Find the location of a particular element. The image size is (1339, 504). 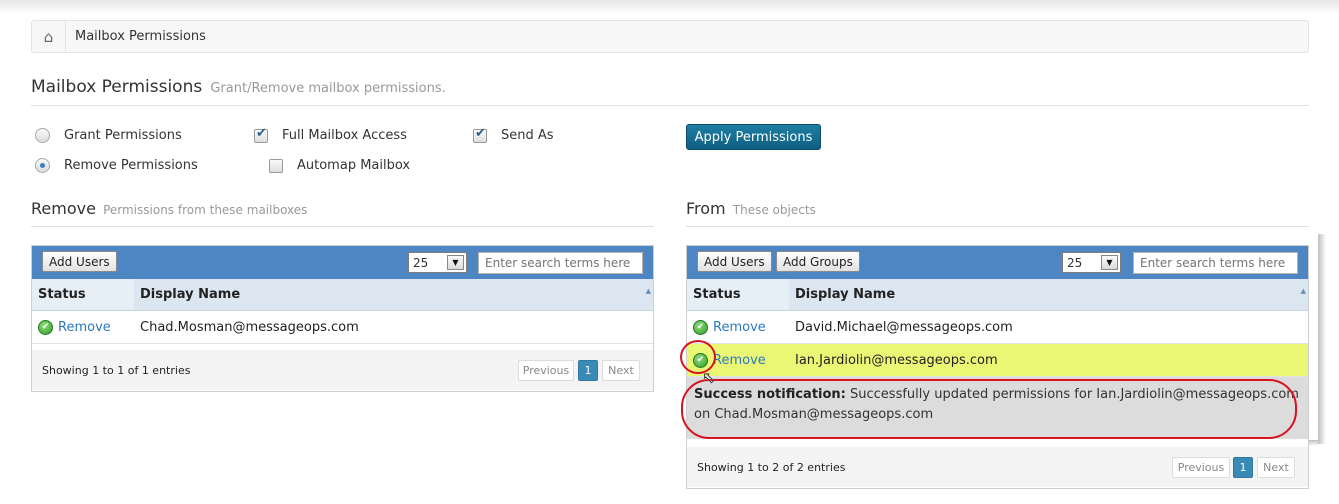

page-title-subtitle: Grant/Remove mailbox permissions. is located at coordinates (328, 88).